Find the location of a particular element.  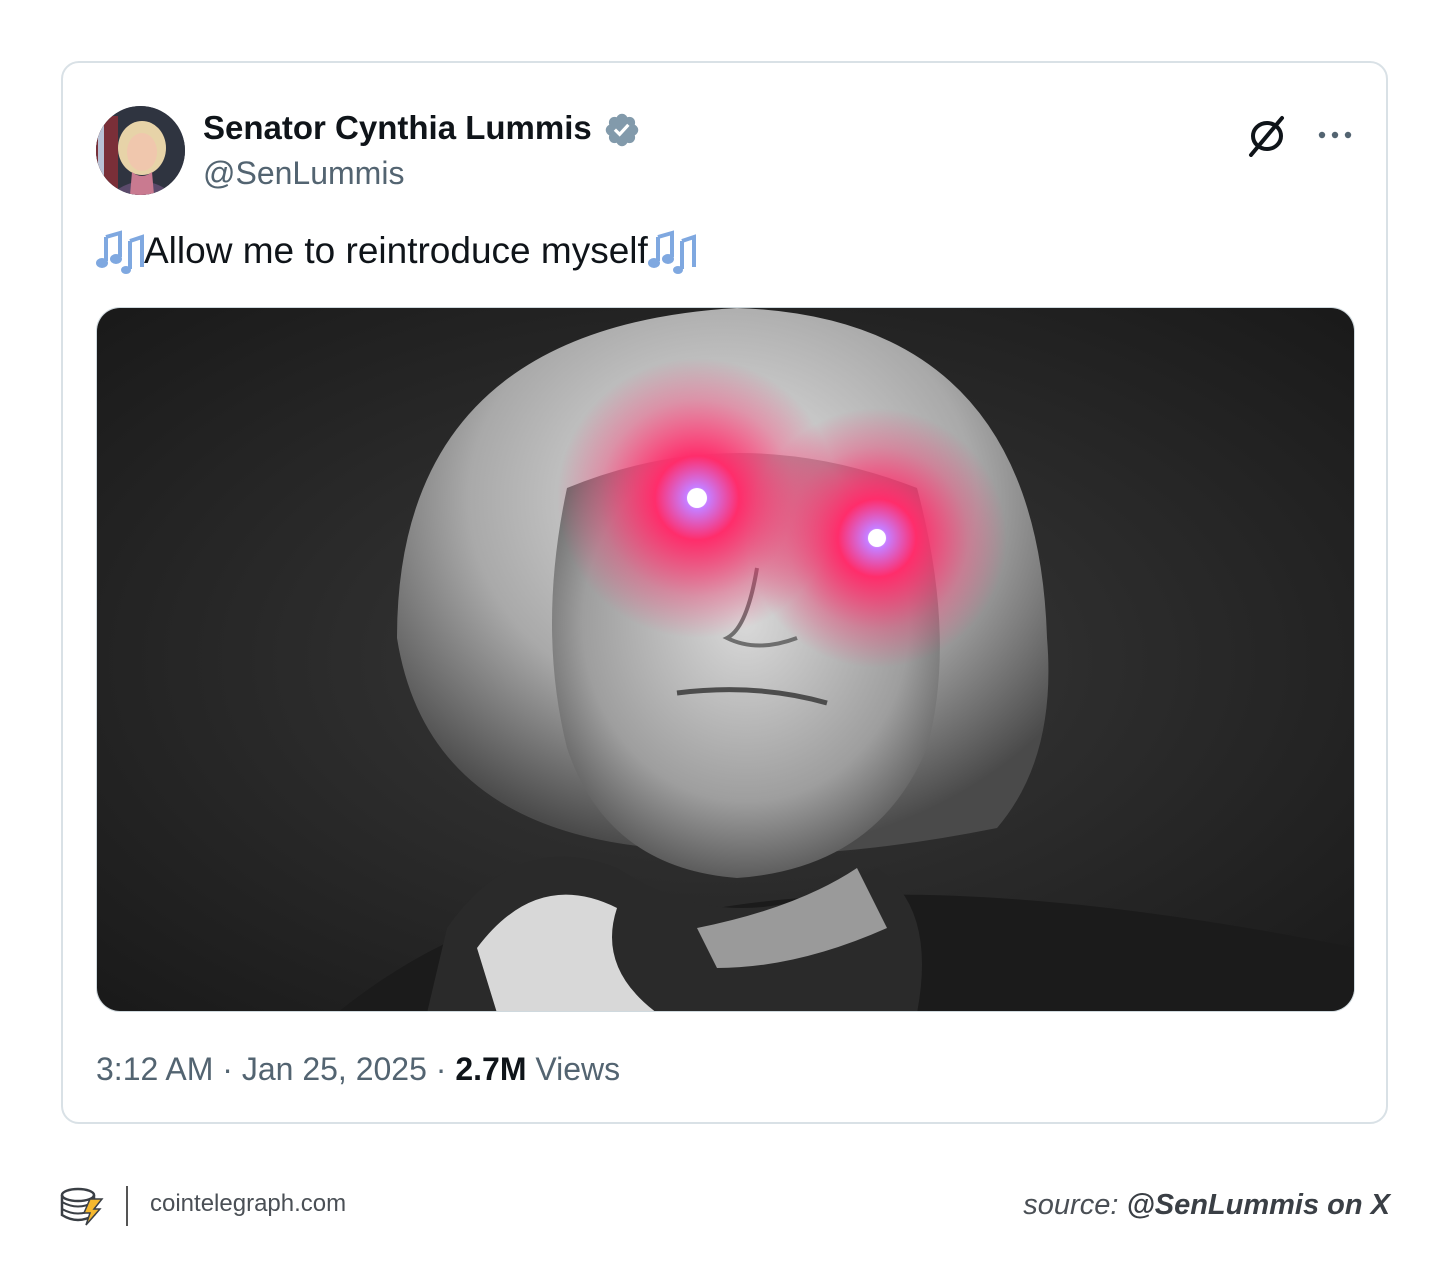

avatar is located at coordinates (140, 150).